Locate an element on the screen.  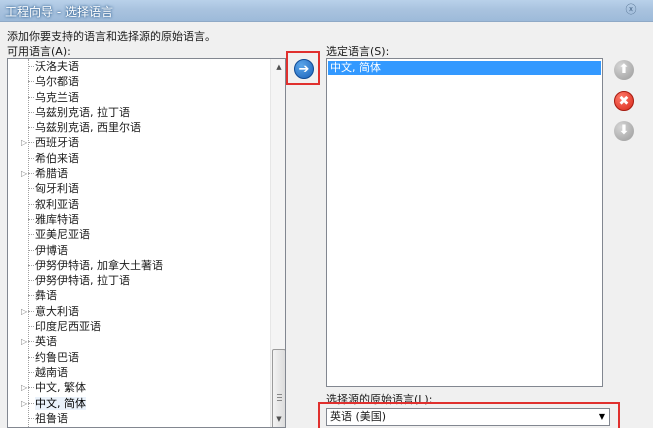
tree-item: 印度尼西亚语 is located at coordinates (138, 326).